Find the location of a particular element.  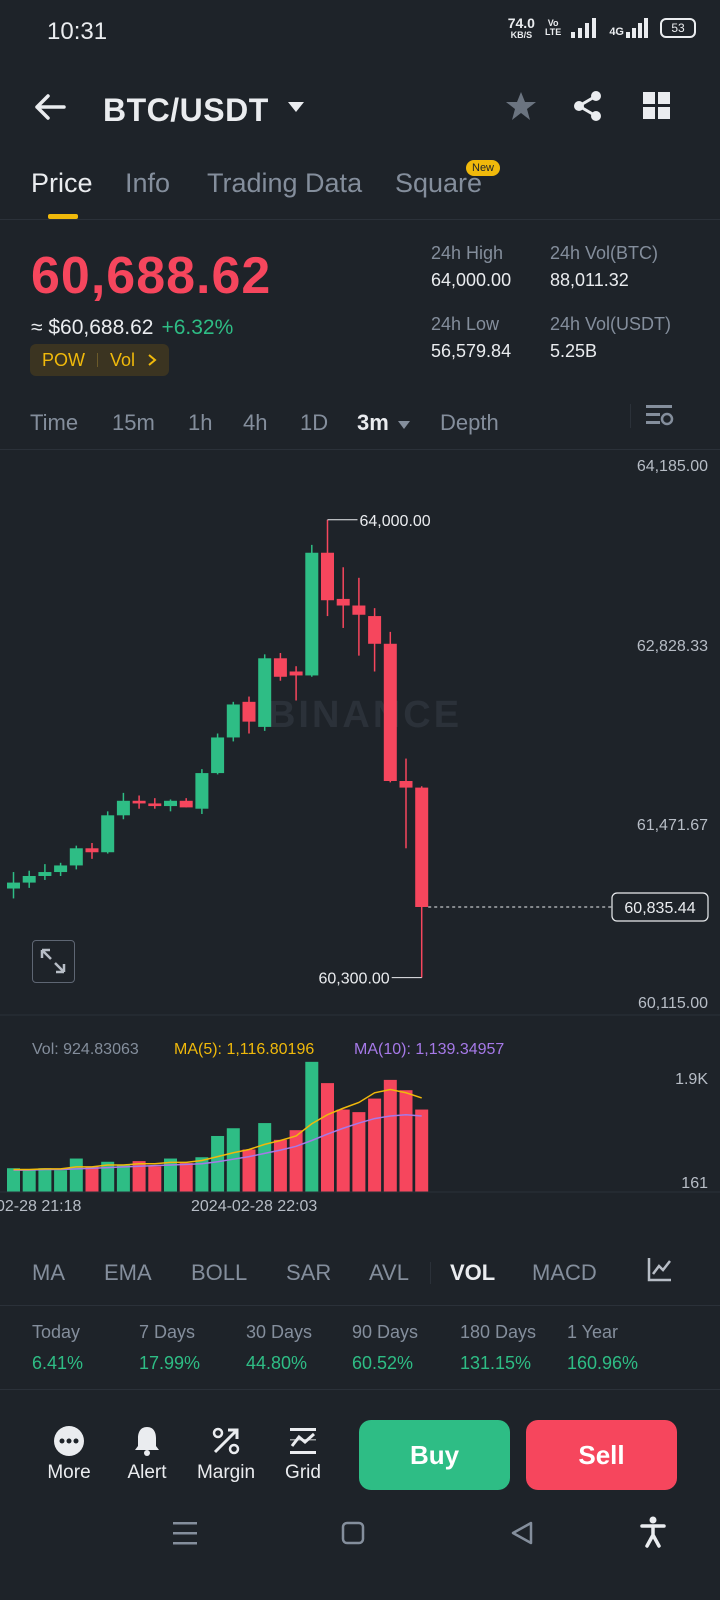

accessibility-icon is located at coordinates (653, 1532).